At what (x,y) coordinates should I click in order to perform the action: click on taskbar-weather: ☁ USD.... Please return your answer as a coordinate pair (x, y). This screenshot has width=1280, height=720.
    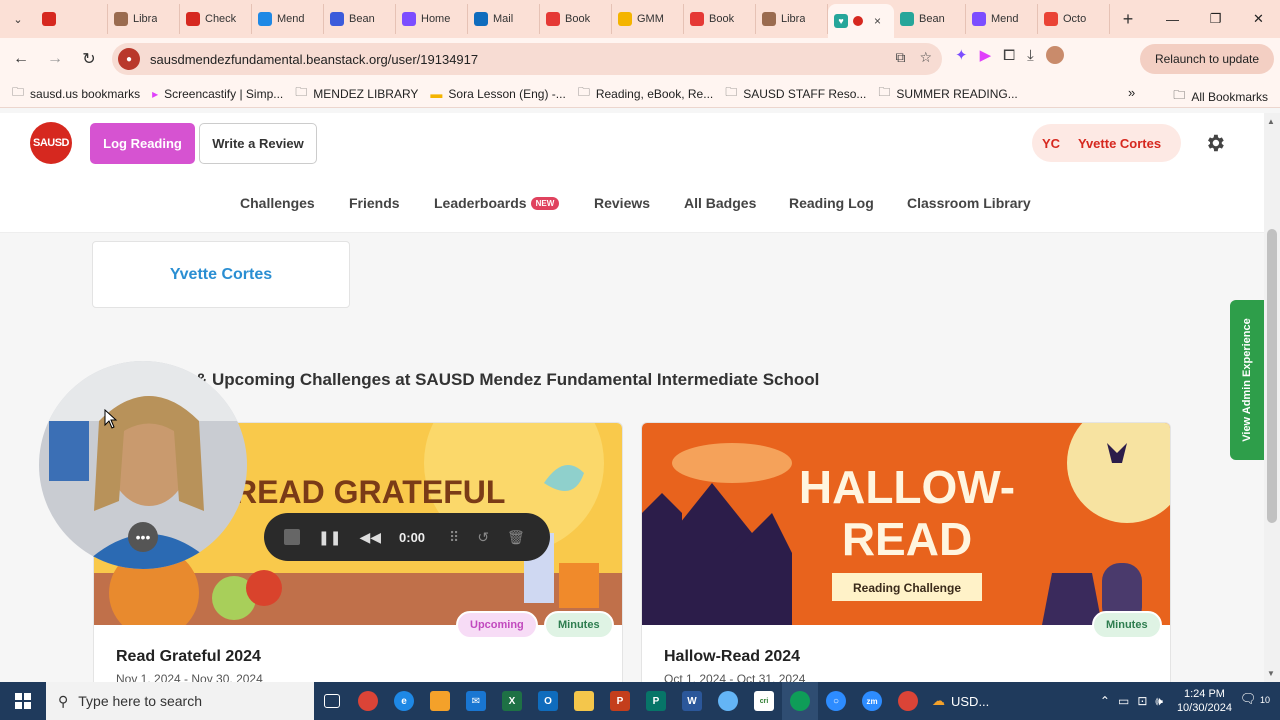
    Looking at the image, I should click on (960, 701).